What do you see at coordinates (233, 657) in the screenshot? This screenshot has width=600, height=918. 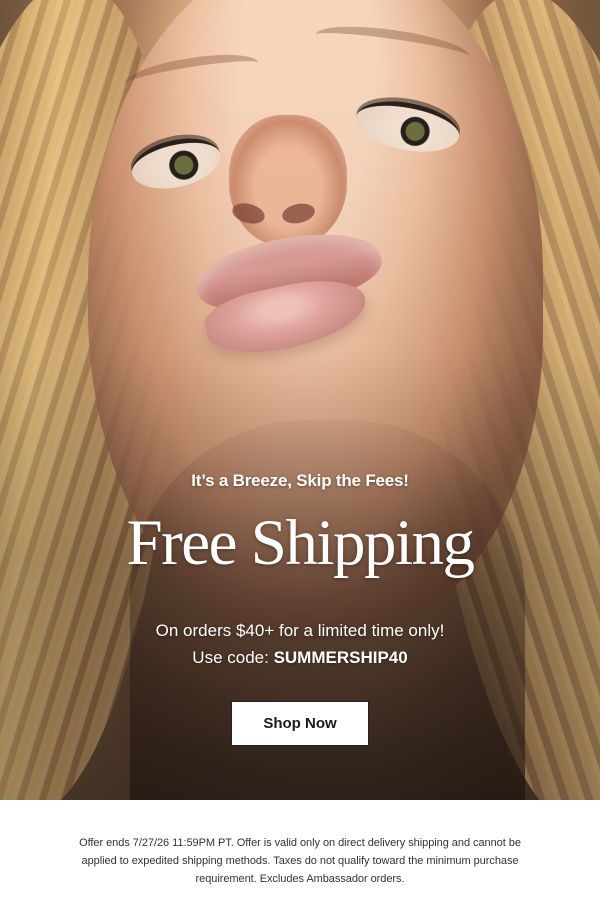 I see `promo-code-prefix: Use code:` at bounding box center [233, 657].